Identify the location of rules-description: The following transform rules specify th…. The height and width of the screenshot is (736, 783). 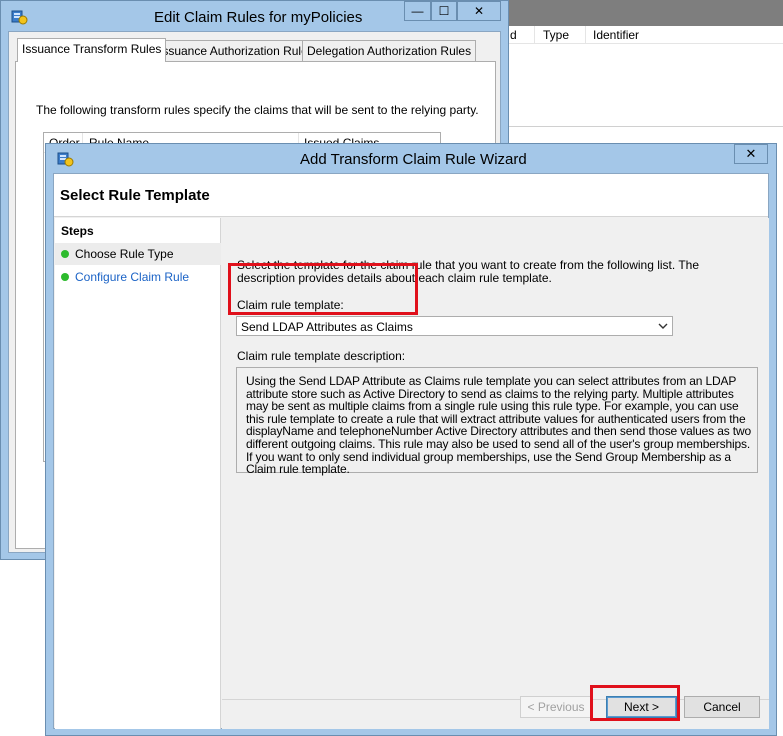
(257, 110).